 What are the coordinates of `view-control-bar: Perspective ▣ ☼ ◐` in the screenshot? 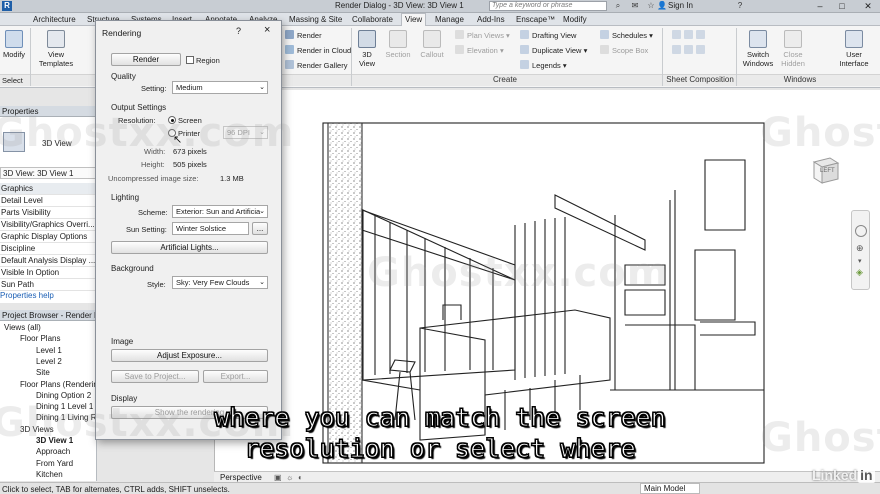 It's located at (547, 476).